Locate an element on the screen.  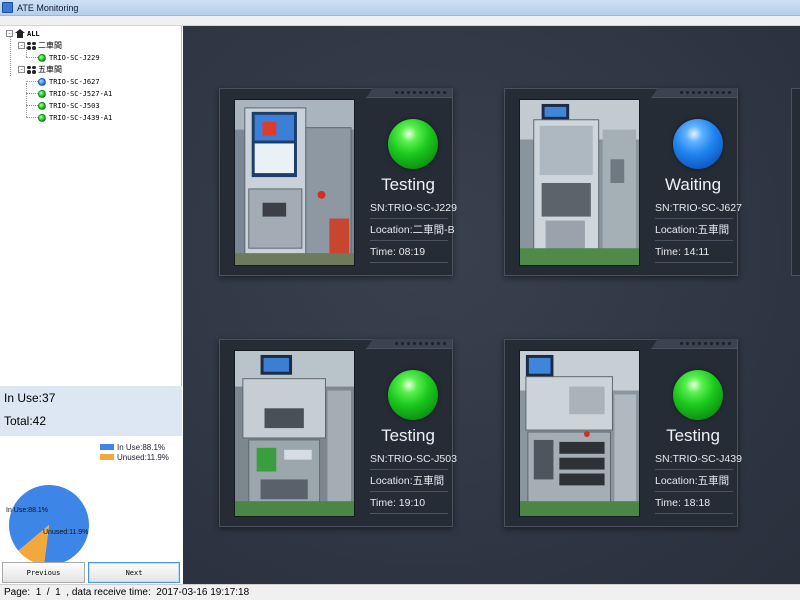
window-title: ATE Monitoring is located at coordinates (48, 7).